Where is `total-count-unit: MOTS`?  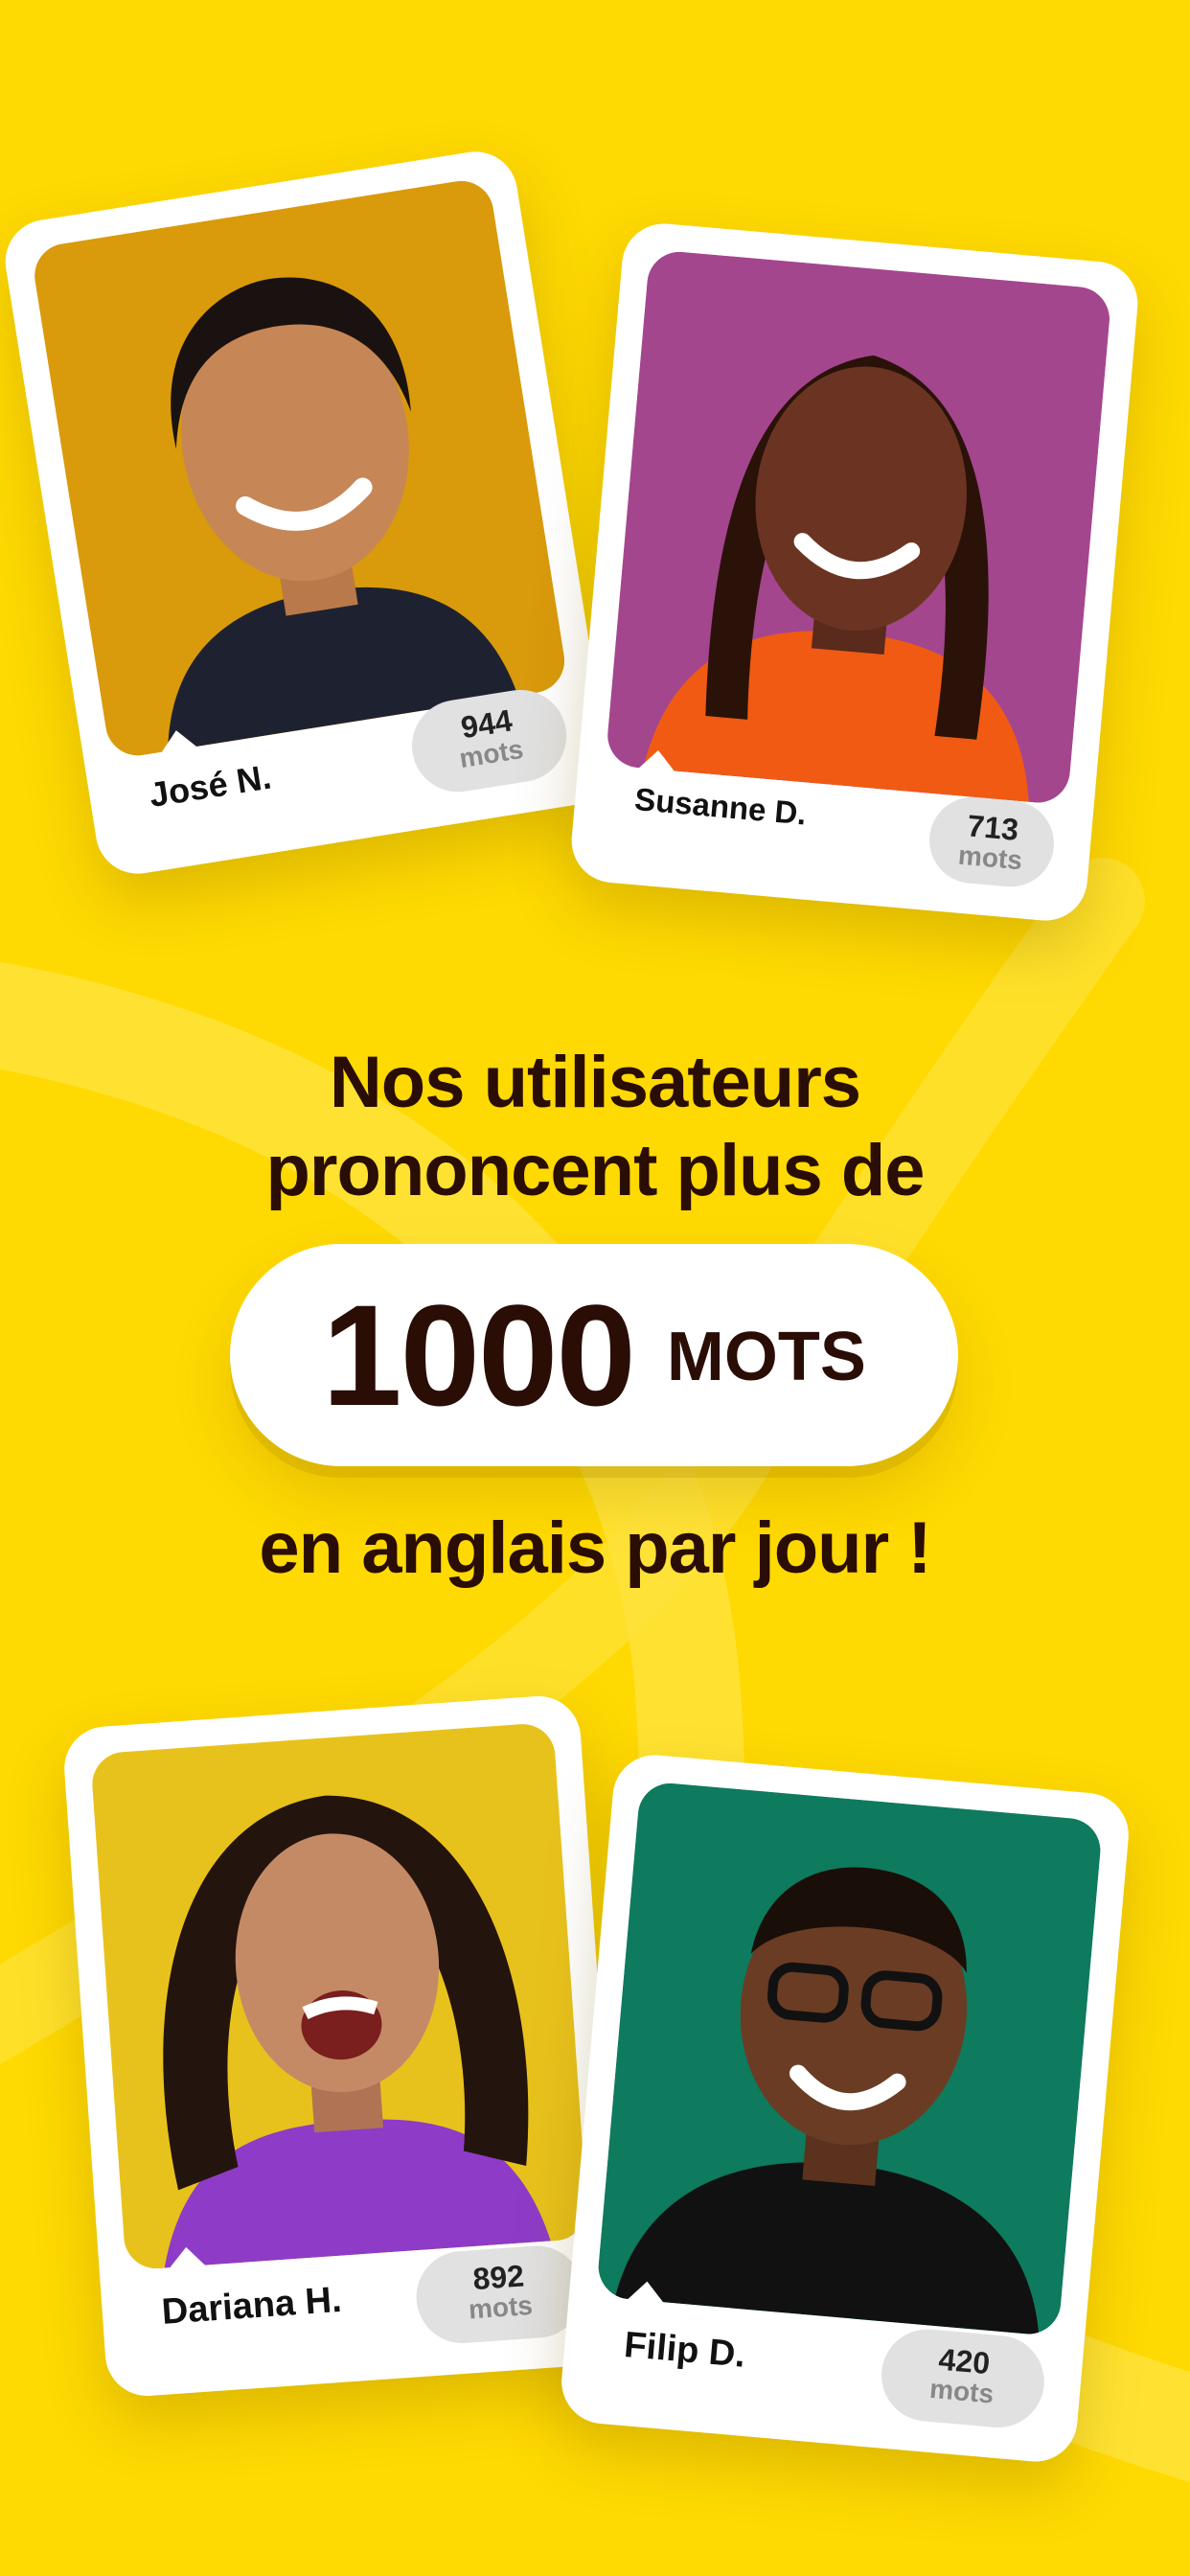
total-count-unit: MOTS is located at coordinates (766, 1357).